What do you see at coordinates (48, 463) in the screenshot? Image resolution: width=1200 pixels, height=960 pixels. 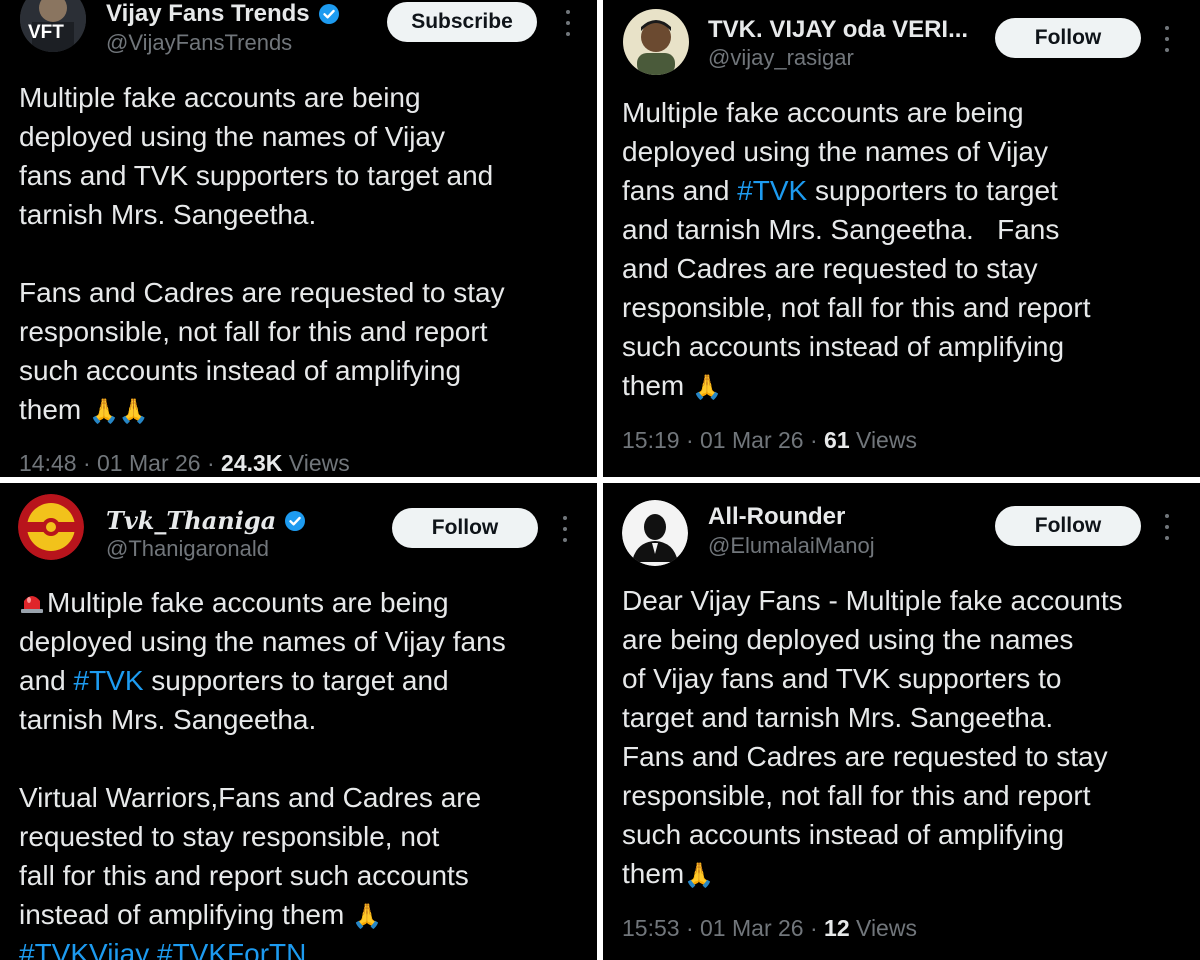 I see `tweet-time: 14:48` at bounding box center [48, 463].